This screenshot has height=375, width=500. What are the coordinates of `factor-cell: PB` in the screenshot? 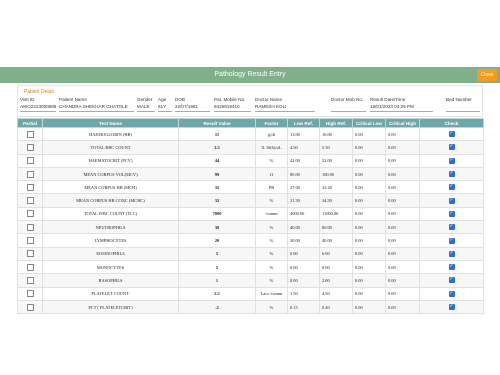 It's located at (271, 187).